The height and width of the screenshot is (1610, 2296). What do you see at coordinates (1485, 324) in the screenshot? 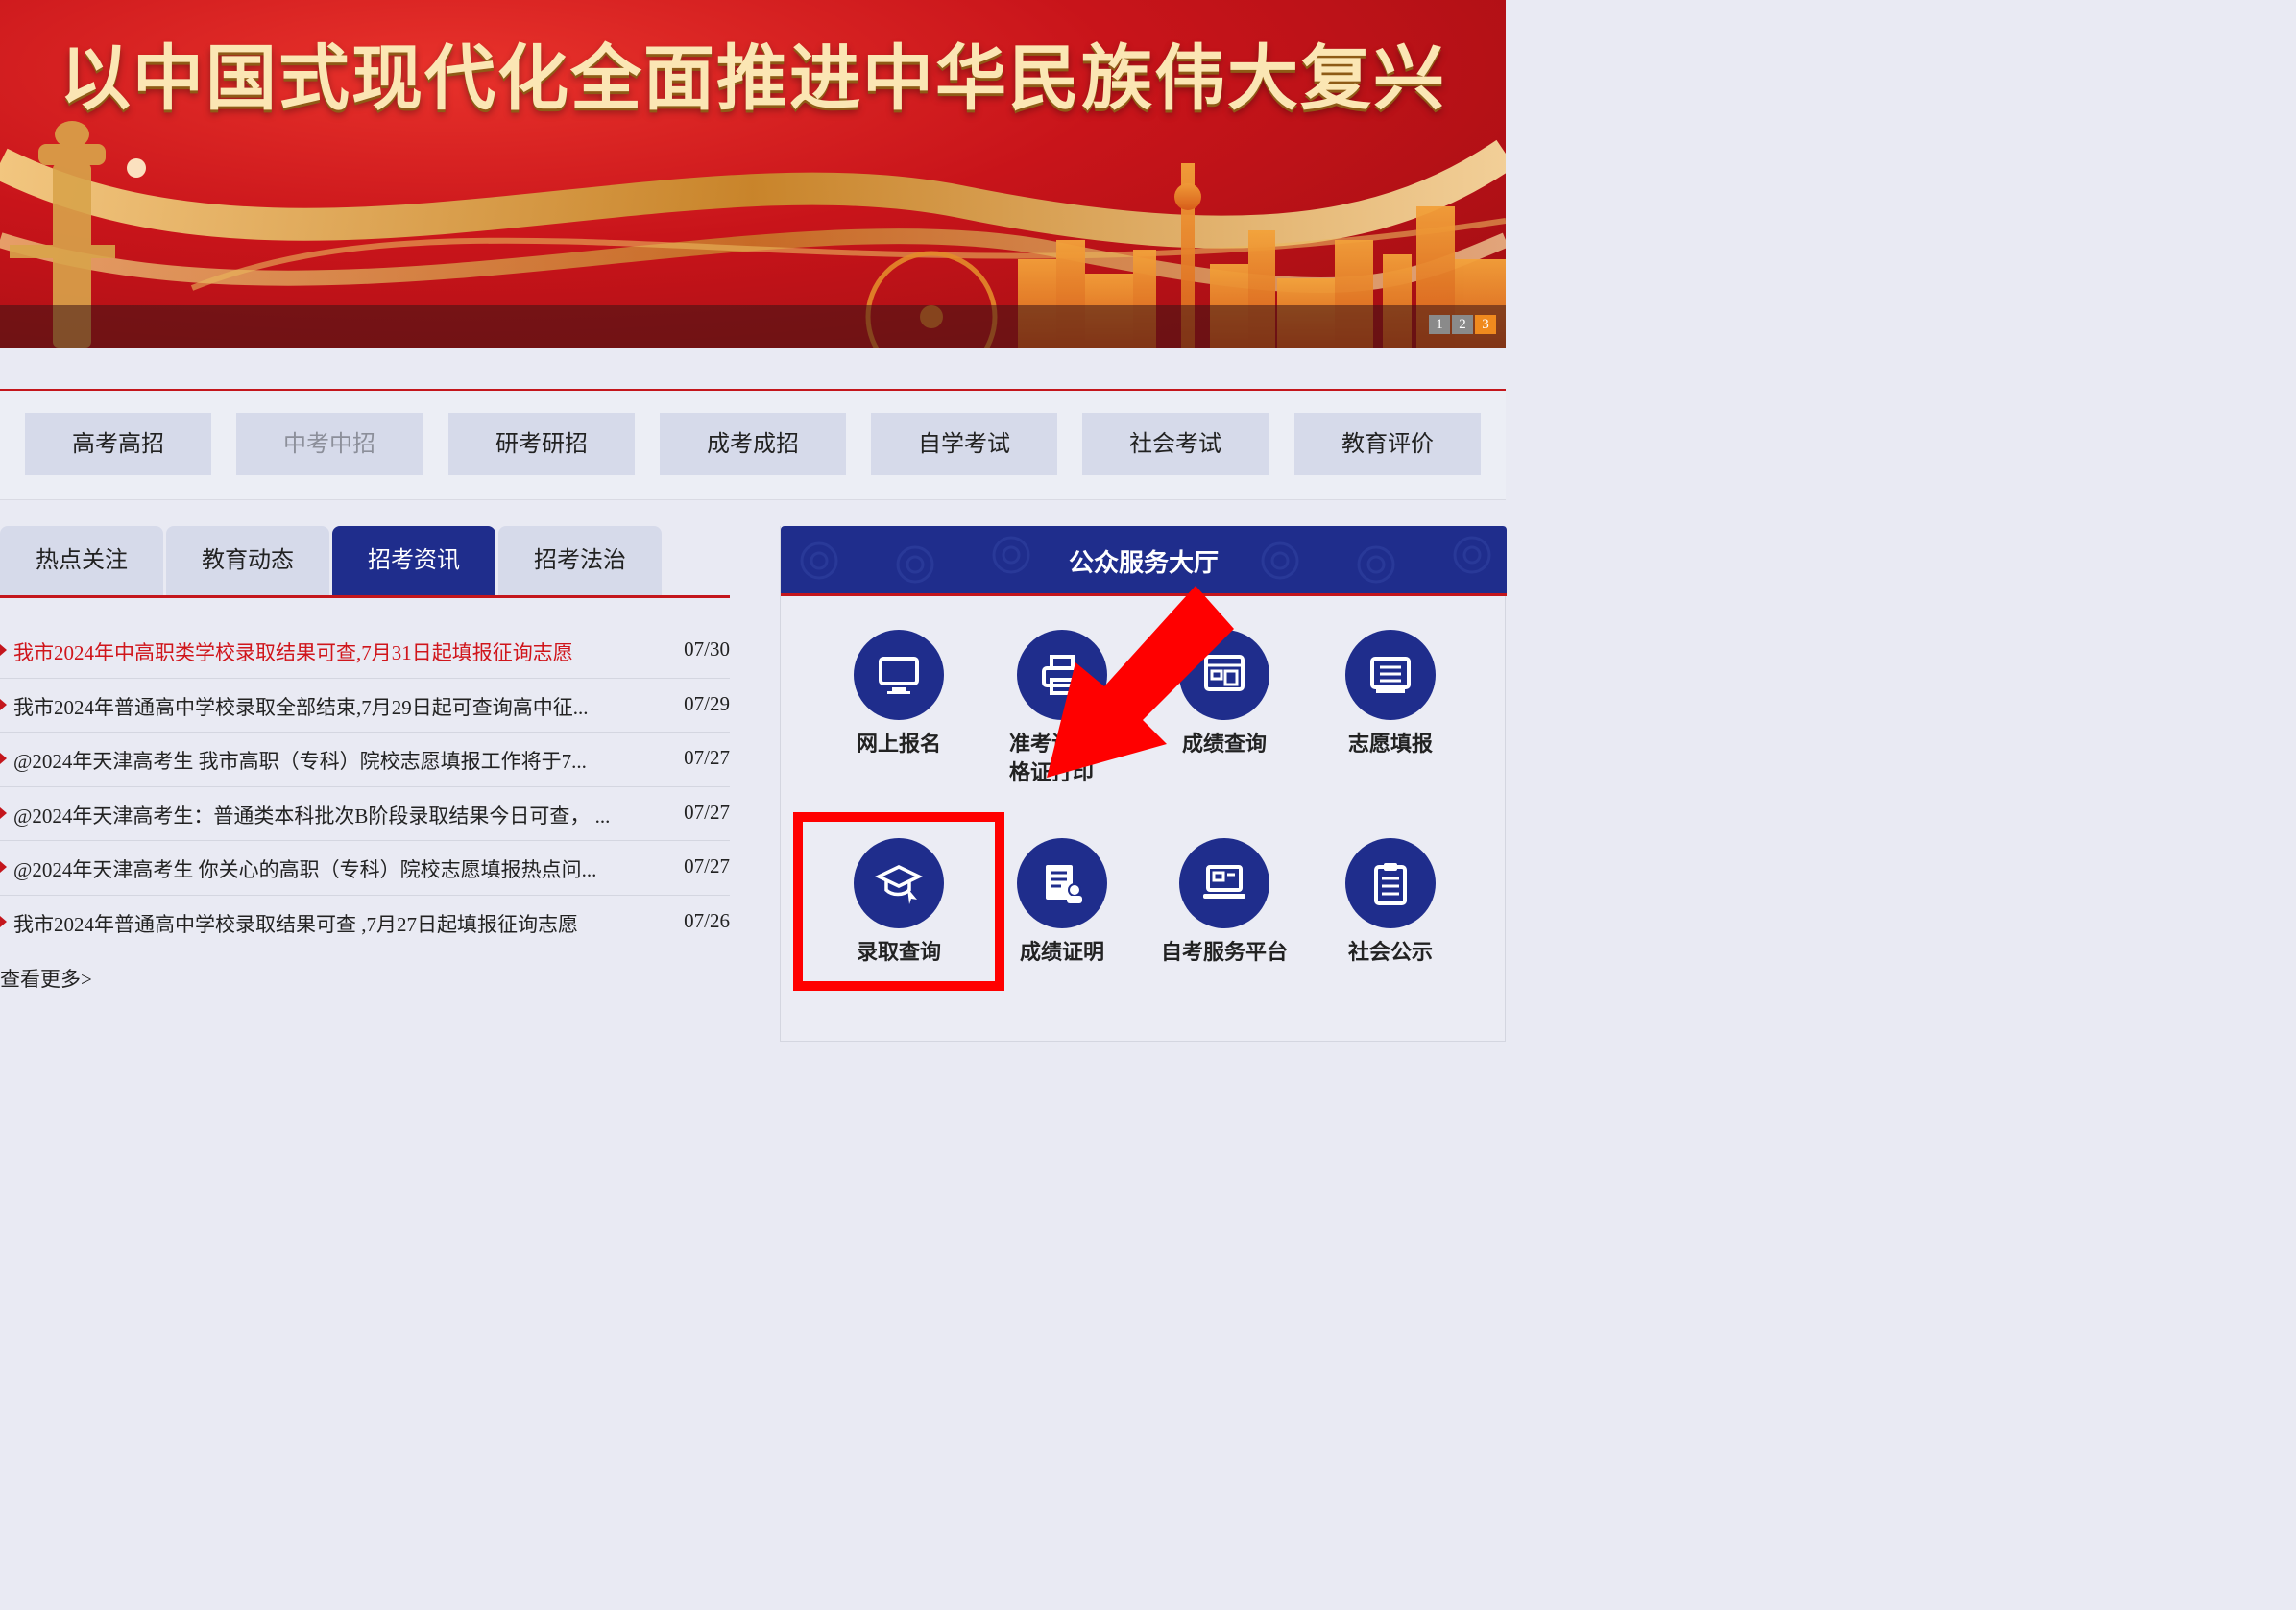
I see `banner-page-3: 3` at bounding box center [1485, 324].